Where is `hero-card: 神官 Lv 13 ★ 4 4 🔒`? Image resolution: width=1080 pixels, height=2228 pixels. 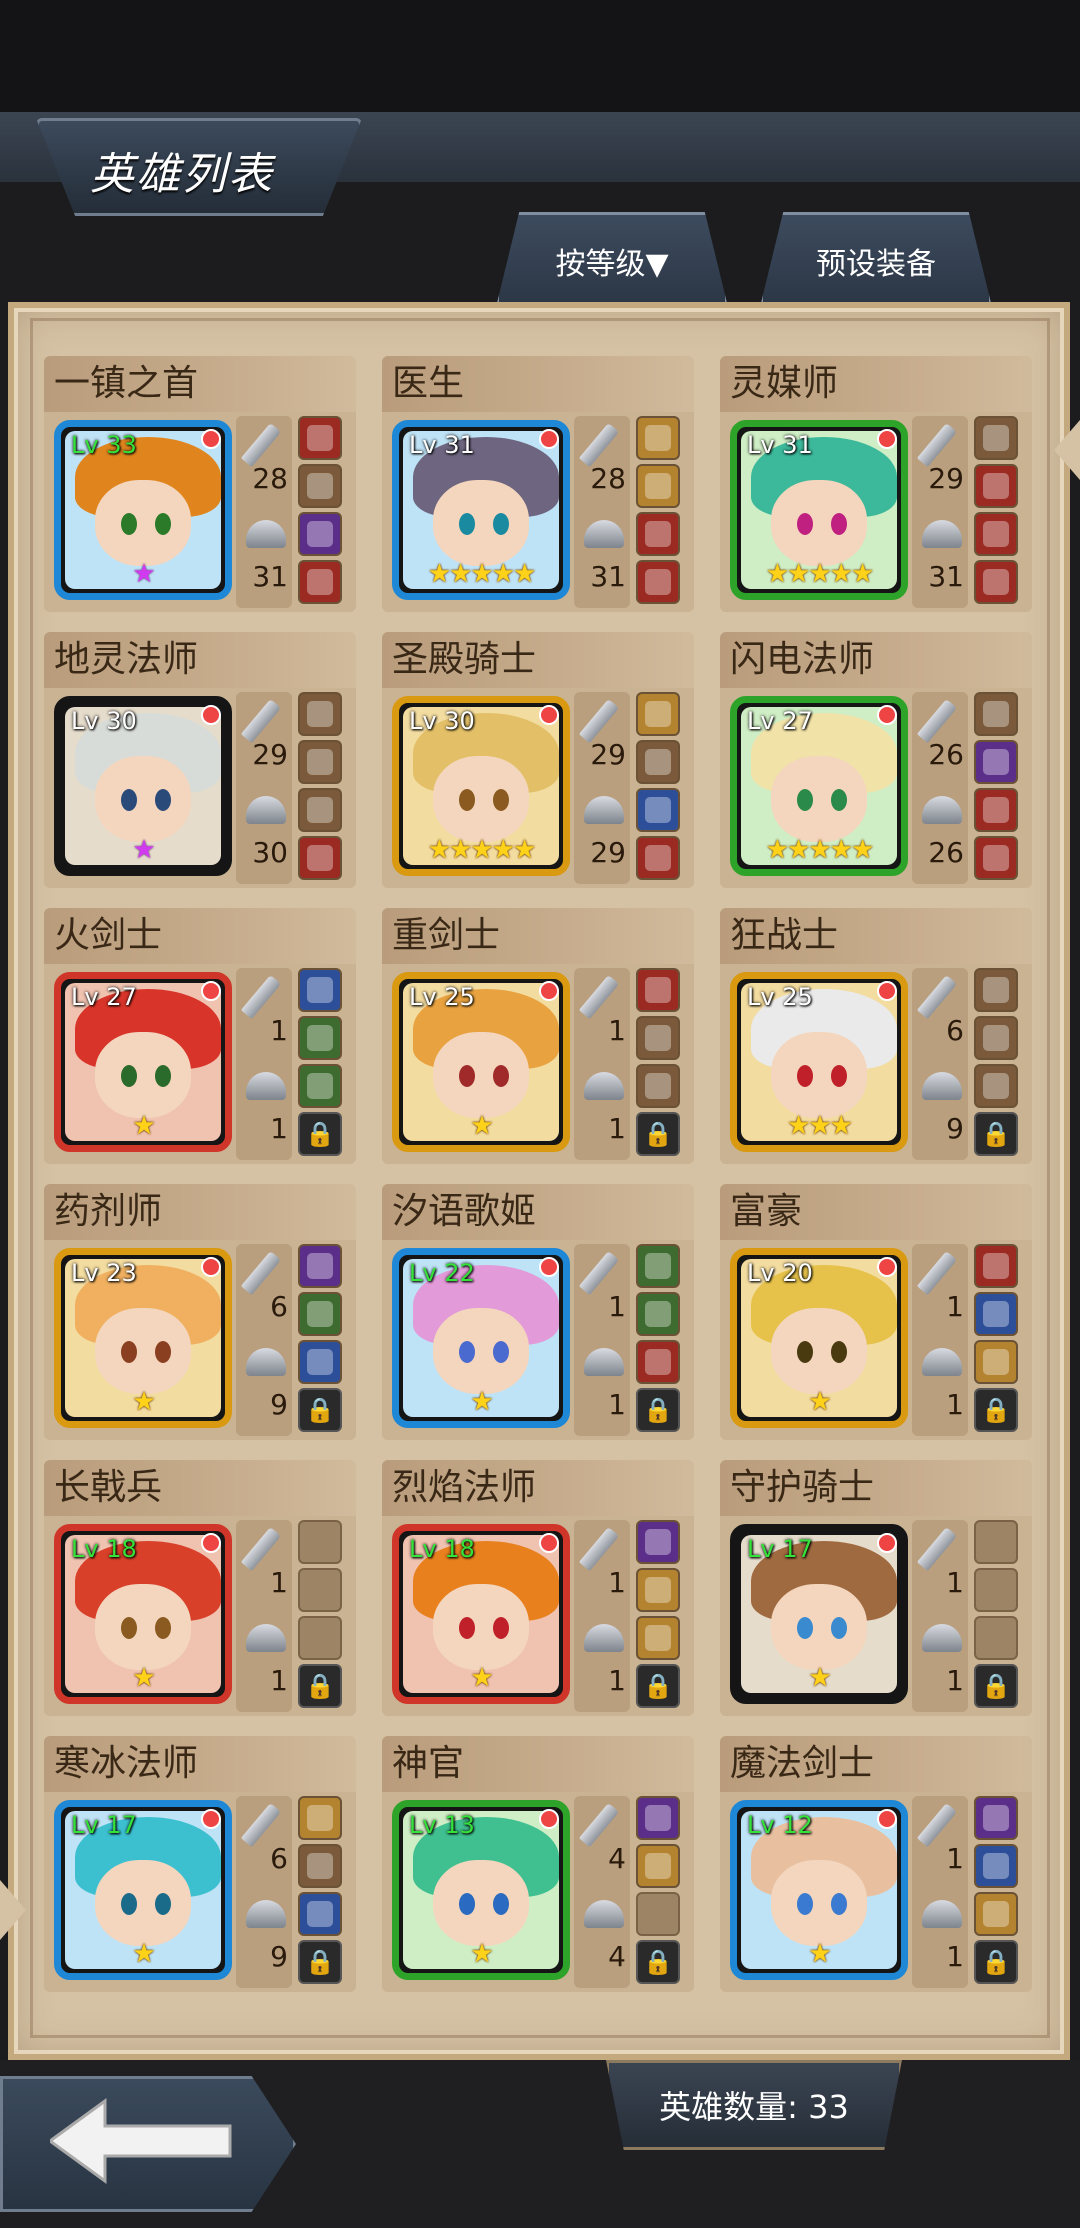 hero-card: 神官 Lv 13 ★ 4 4 🔒 is located at coordinates (538, 1867).